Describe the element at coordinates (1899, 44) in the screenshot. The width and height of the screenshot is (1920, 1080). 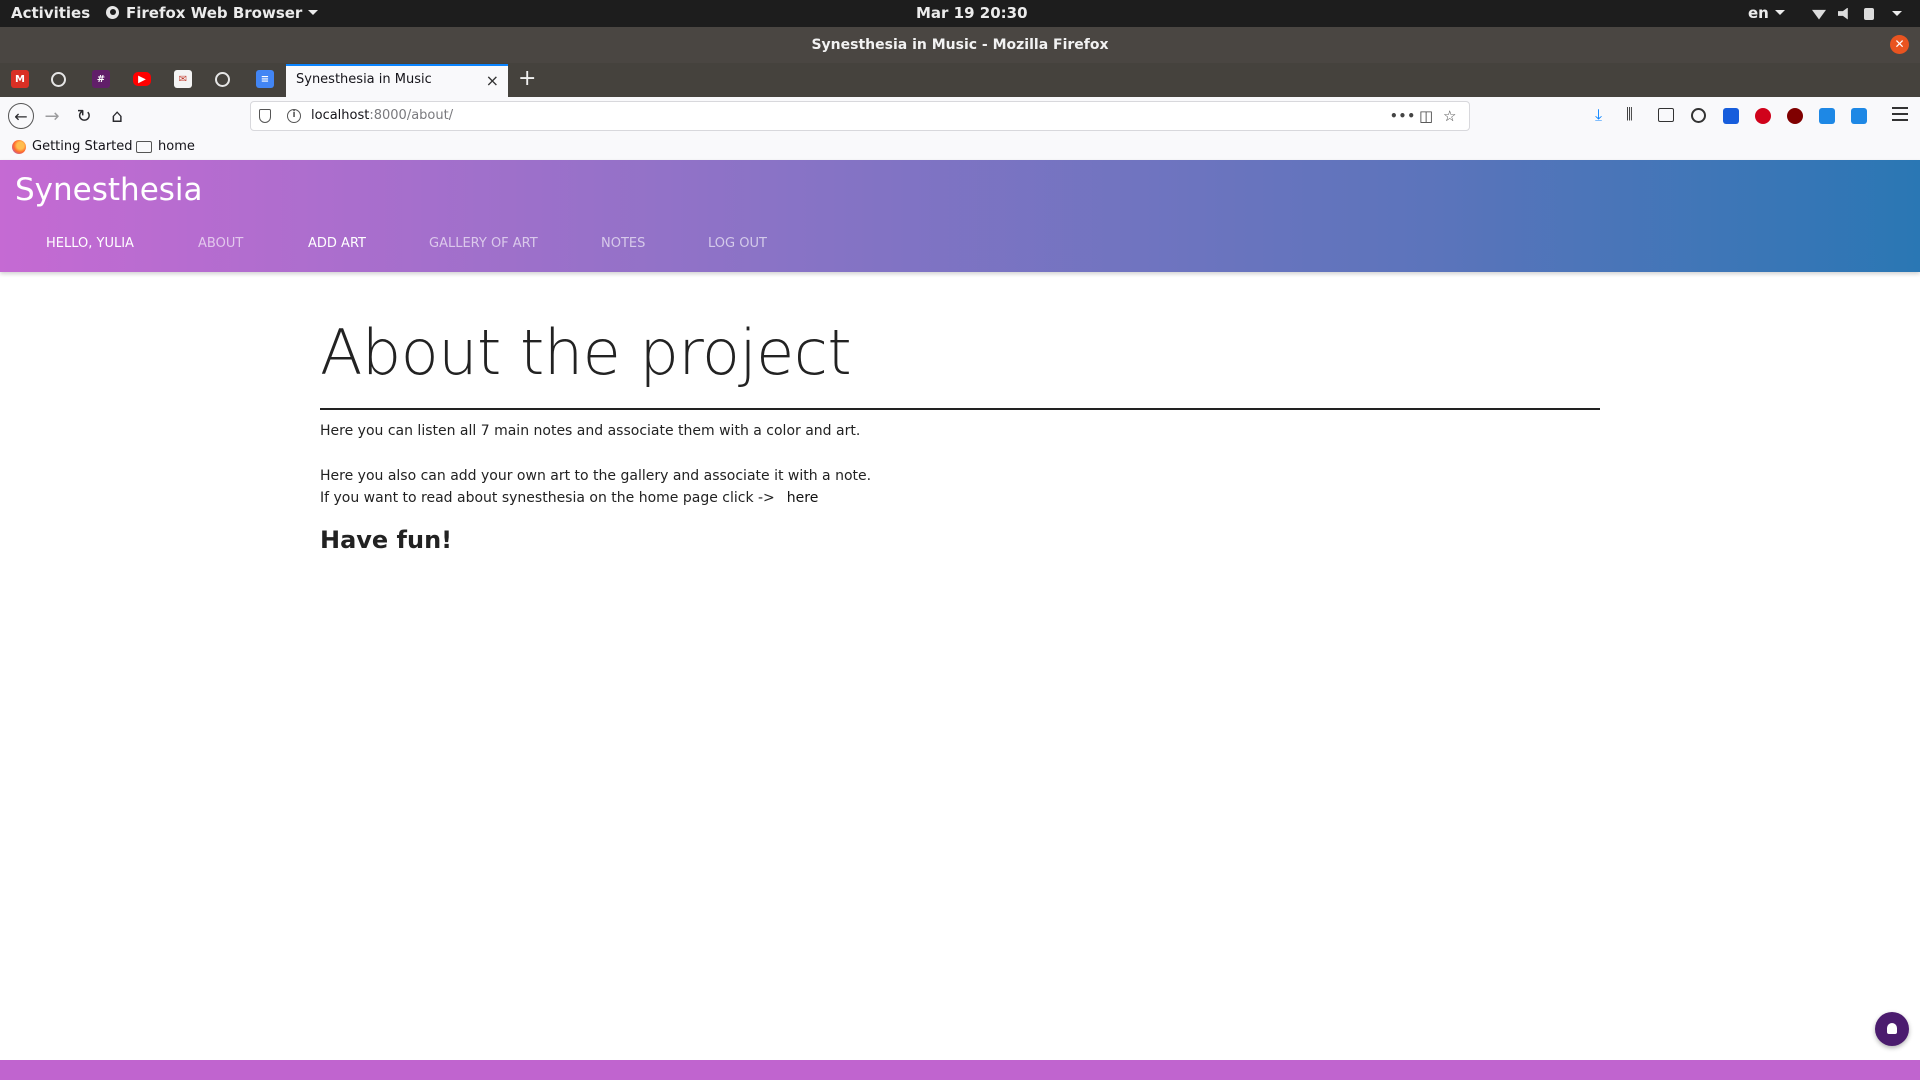
I see `window-close-button: ✕` at that location.